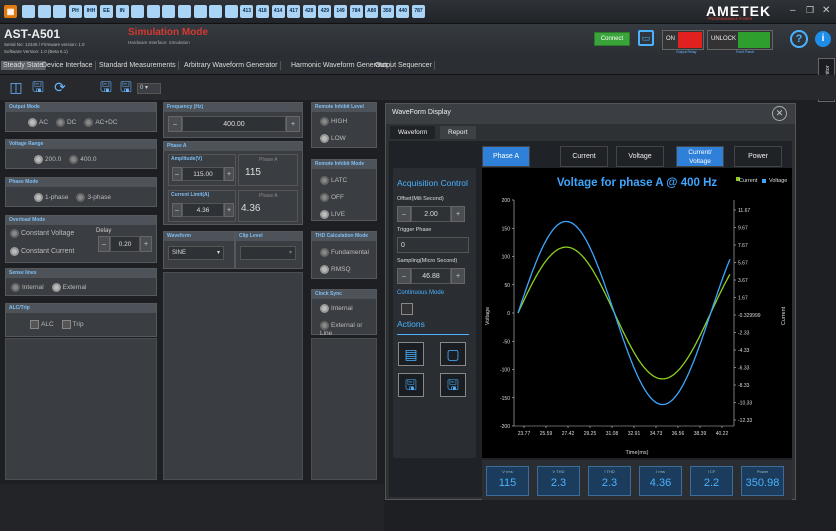 Image resolution: width=836 pixels, height=531 pixels. What do you see at coordinates (216, 11) in the screenshot?
I see `toolbar-cmd13-icon` at bounding box center [216, 11].